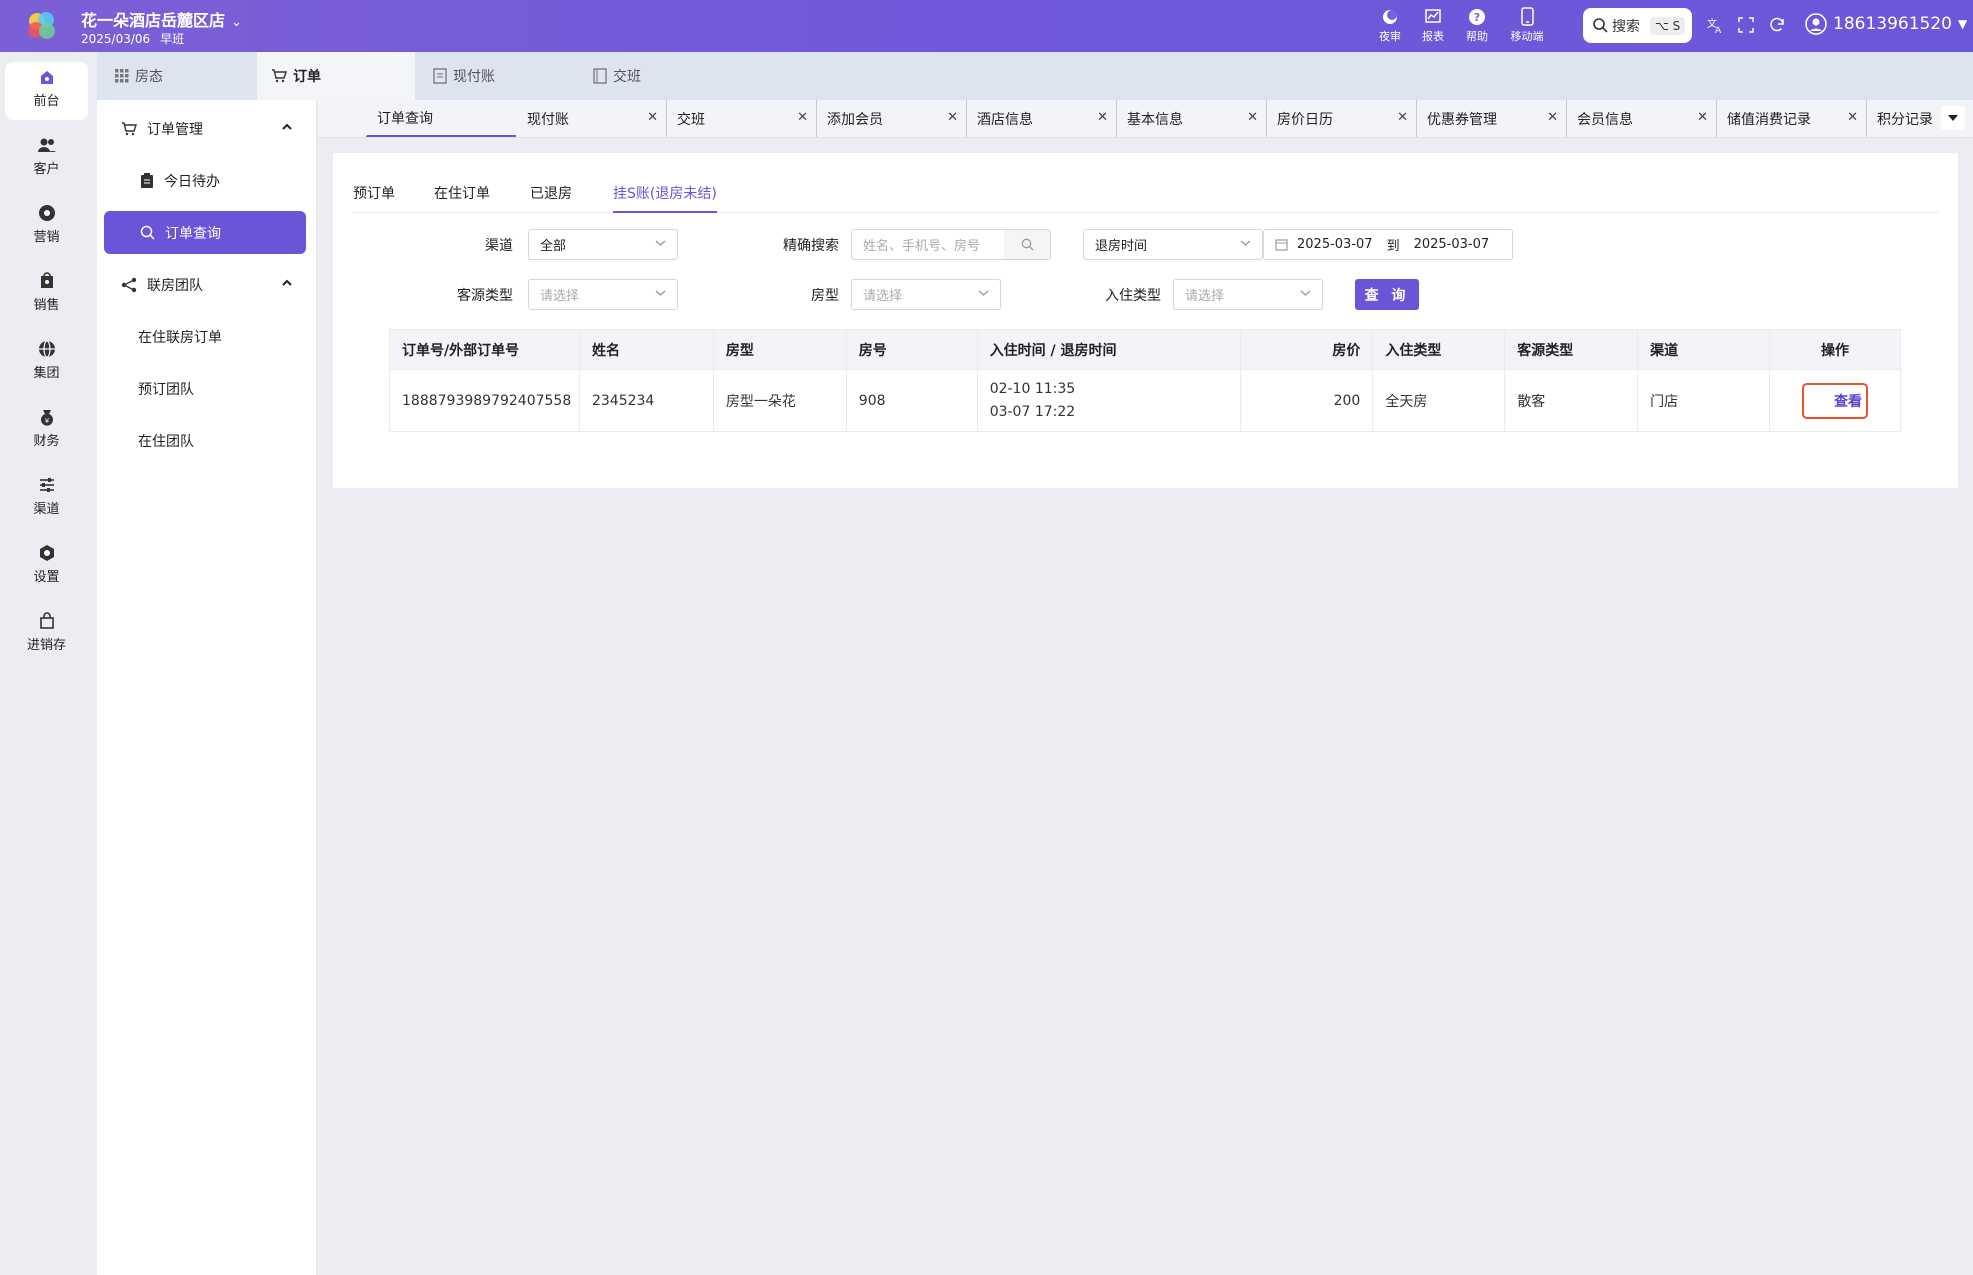 The height and width of the screenshot is (1275, 1973). I want to click on page-tab-label: 储值消费记录, so click(1769, 119).